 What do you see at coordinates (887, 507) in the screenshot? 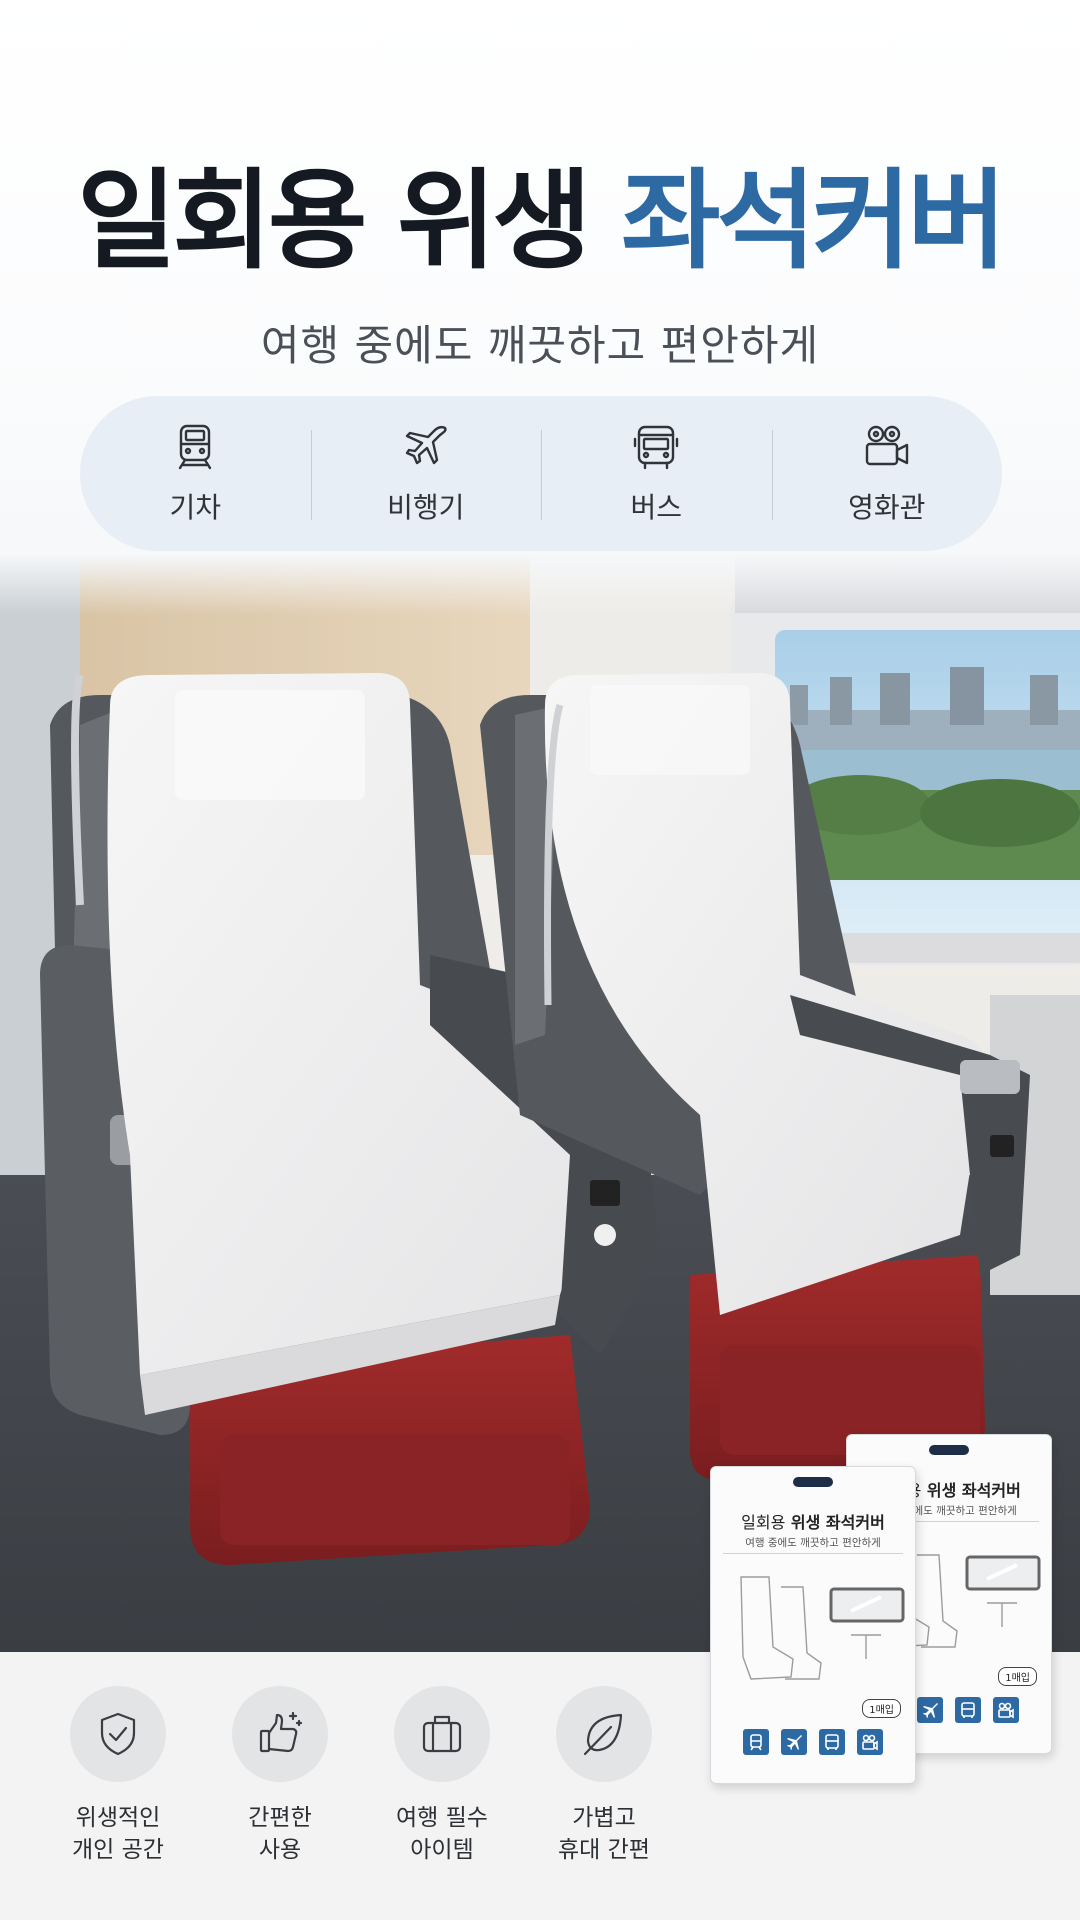
I see `usage-label: 영화관` at bounding box center [887, 507].